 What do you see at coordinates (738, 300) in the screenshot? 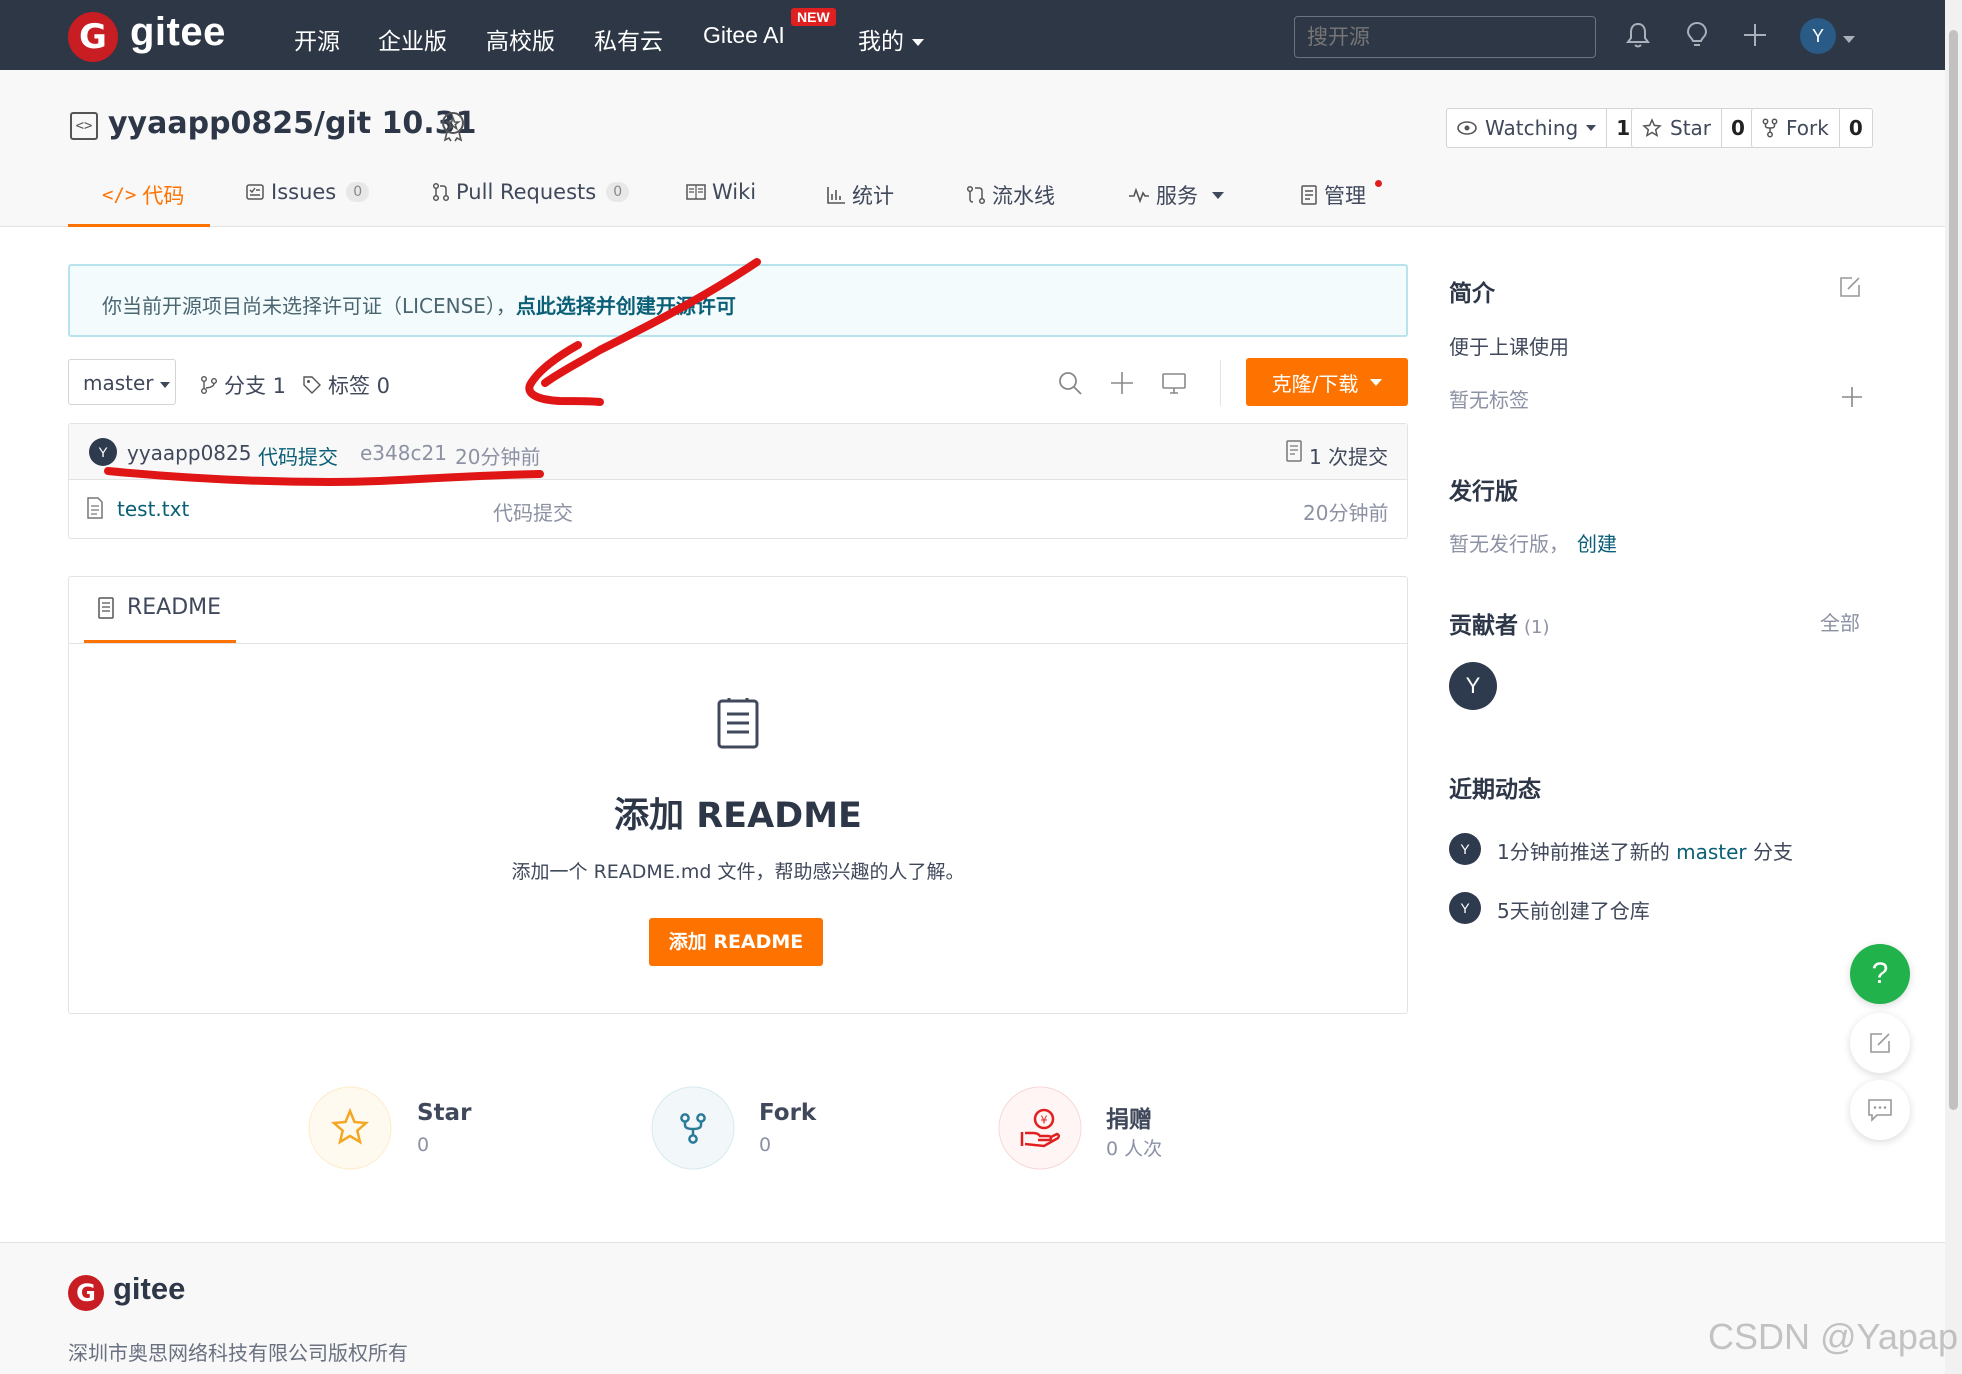
I see `license-notice: 你当前开源项目尚未选择许可证（LICENSE），点此选择并创建开源许可` at bounding box center [738, 300].